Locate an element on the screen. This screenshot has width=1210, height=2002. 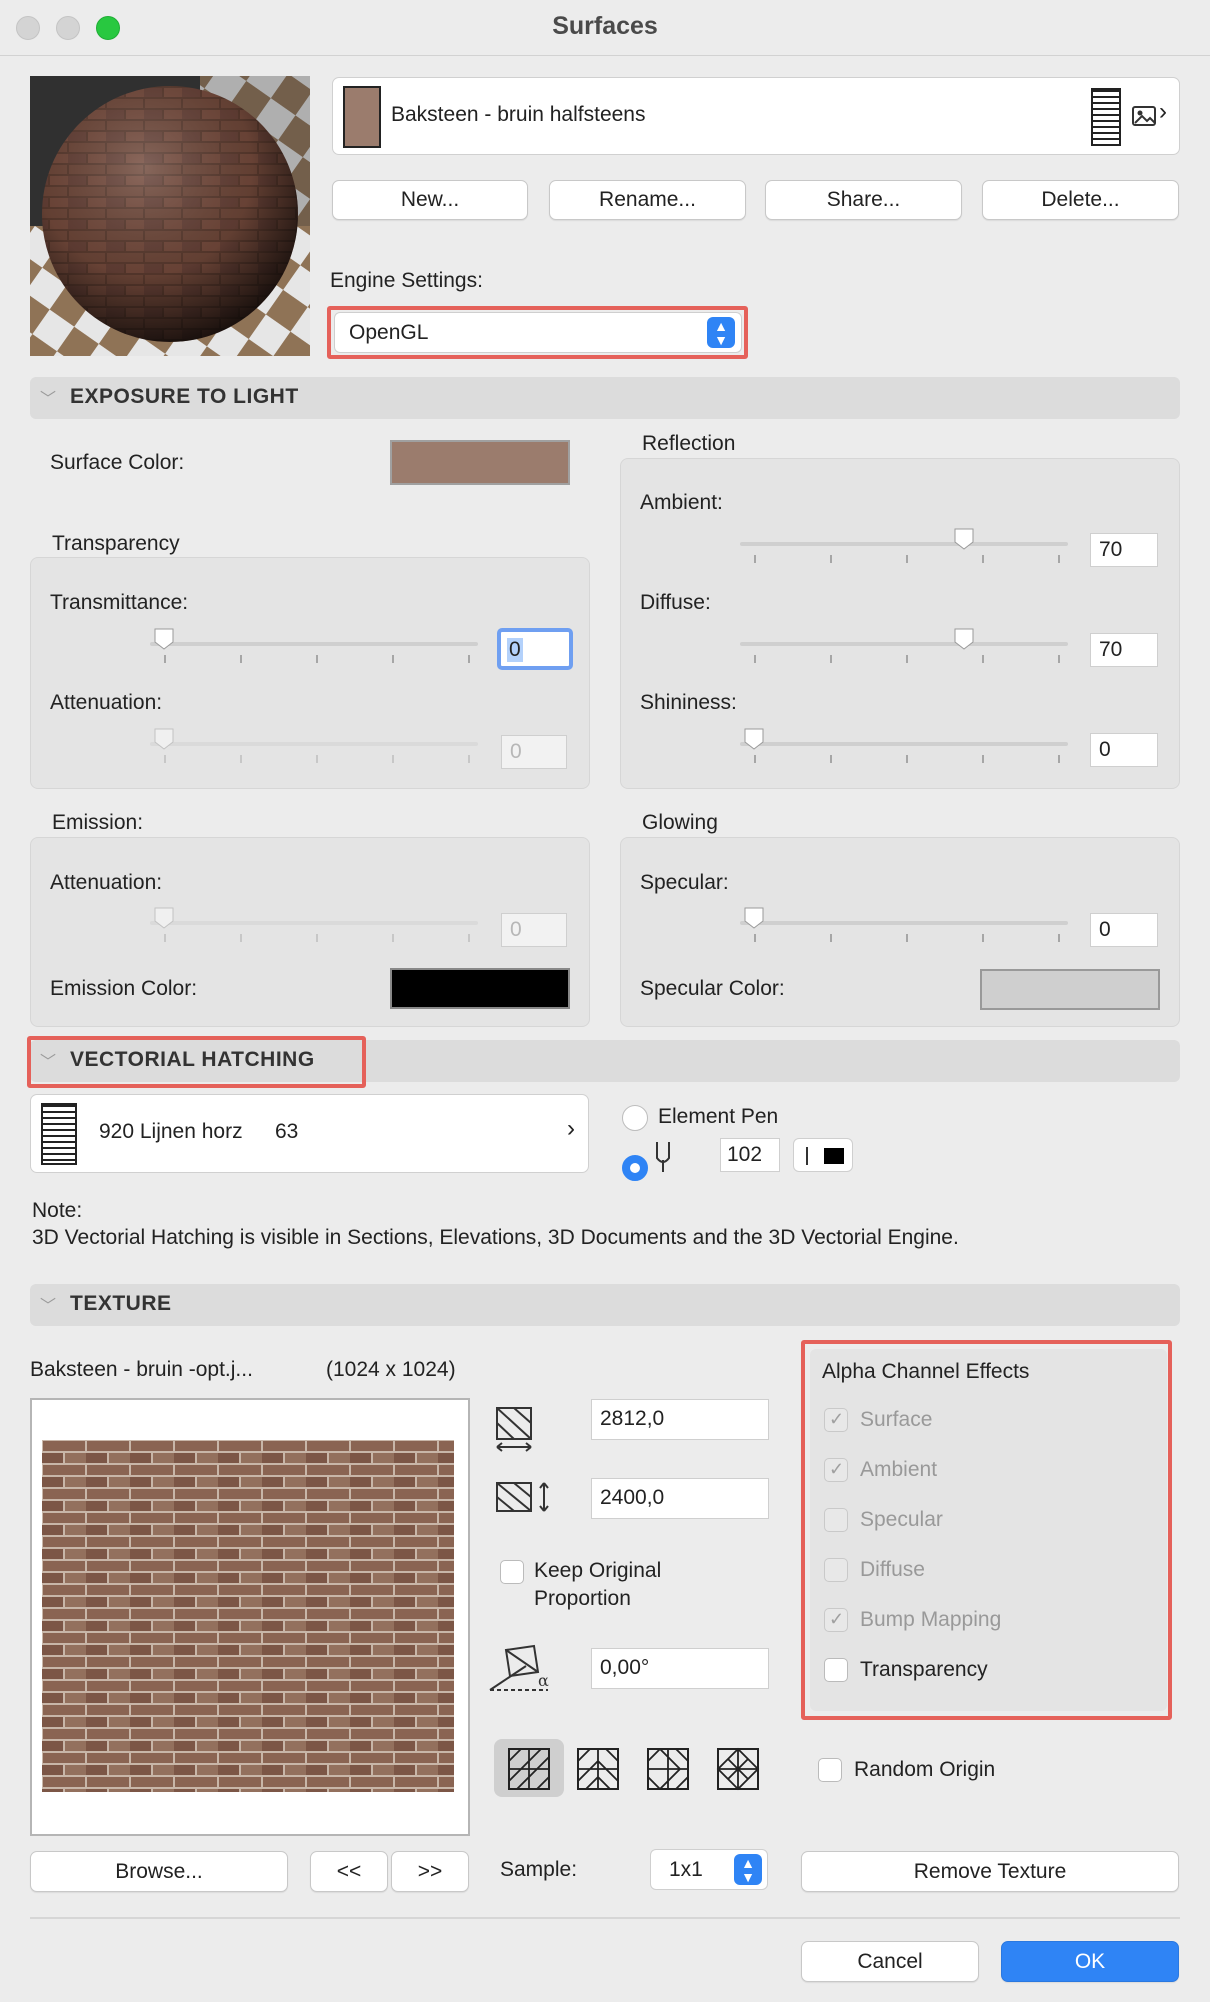
tiling-normal-icon is located at coordinates (529, 1769).